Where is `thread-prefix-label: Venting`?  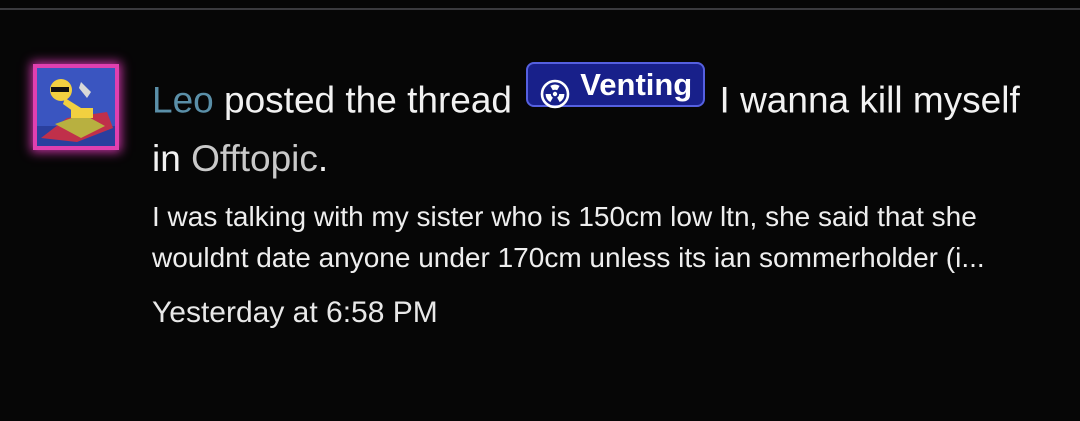 thread-prefix-label: Venting is located at coordinates (636, 84).